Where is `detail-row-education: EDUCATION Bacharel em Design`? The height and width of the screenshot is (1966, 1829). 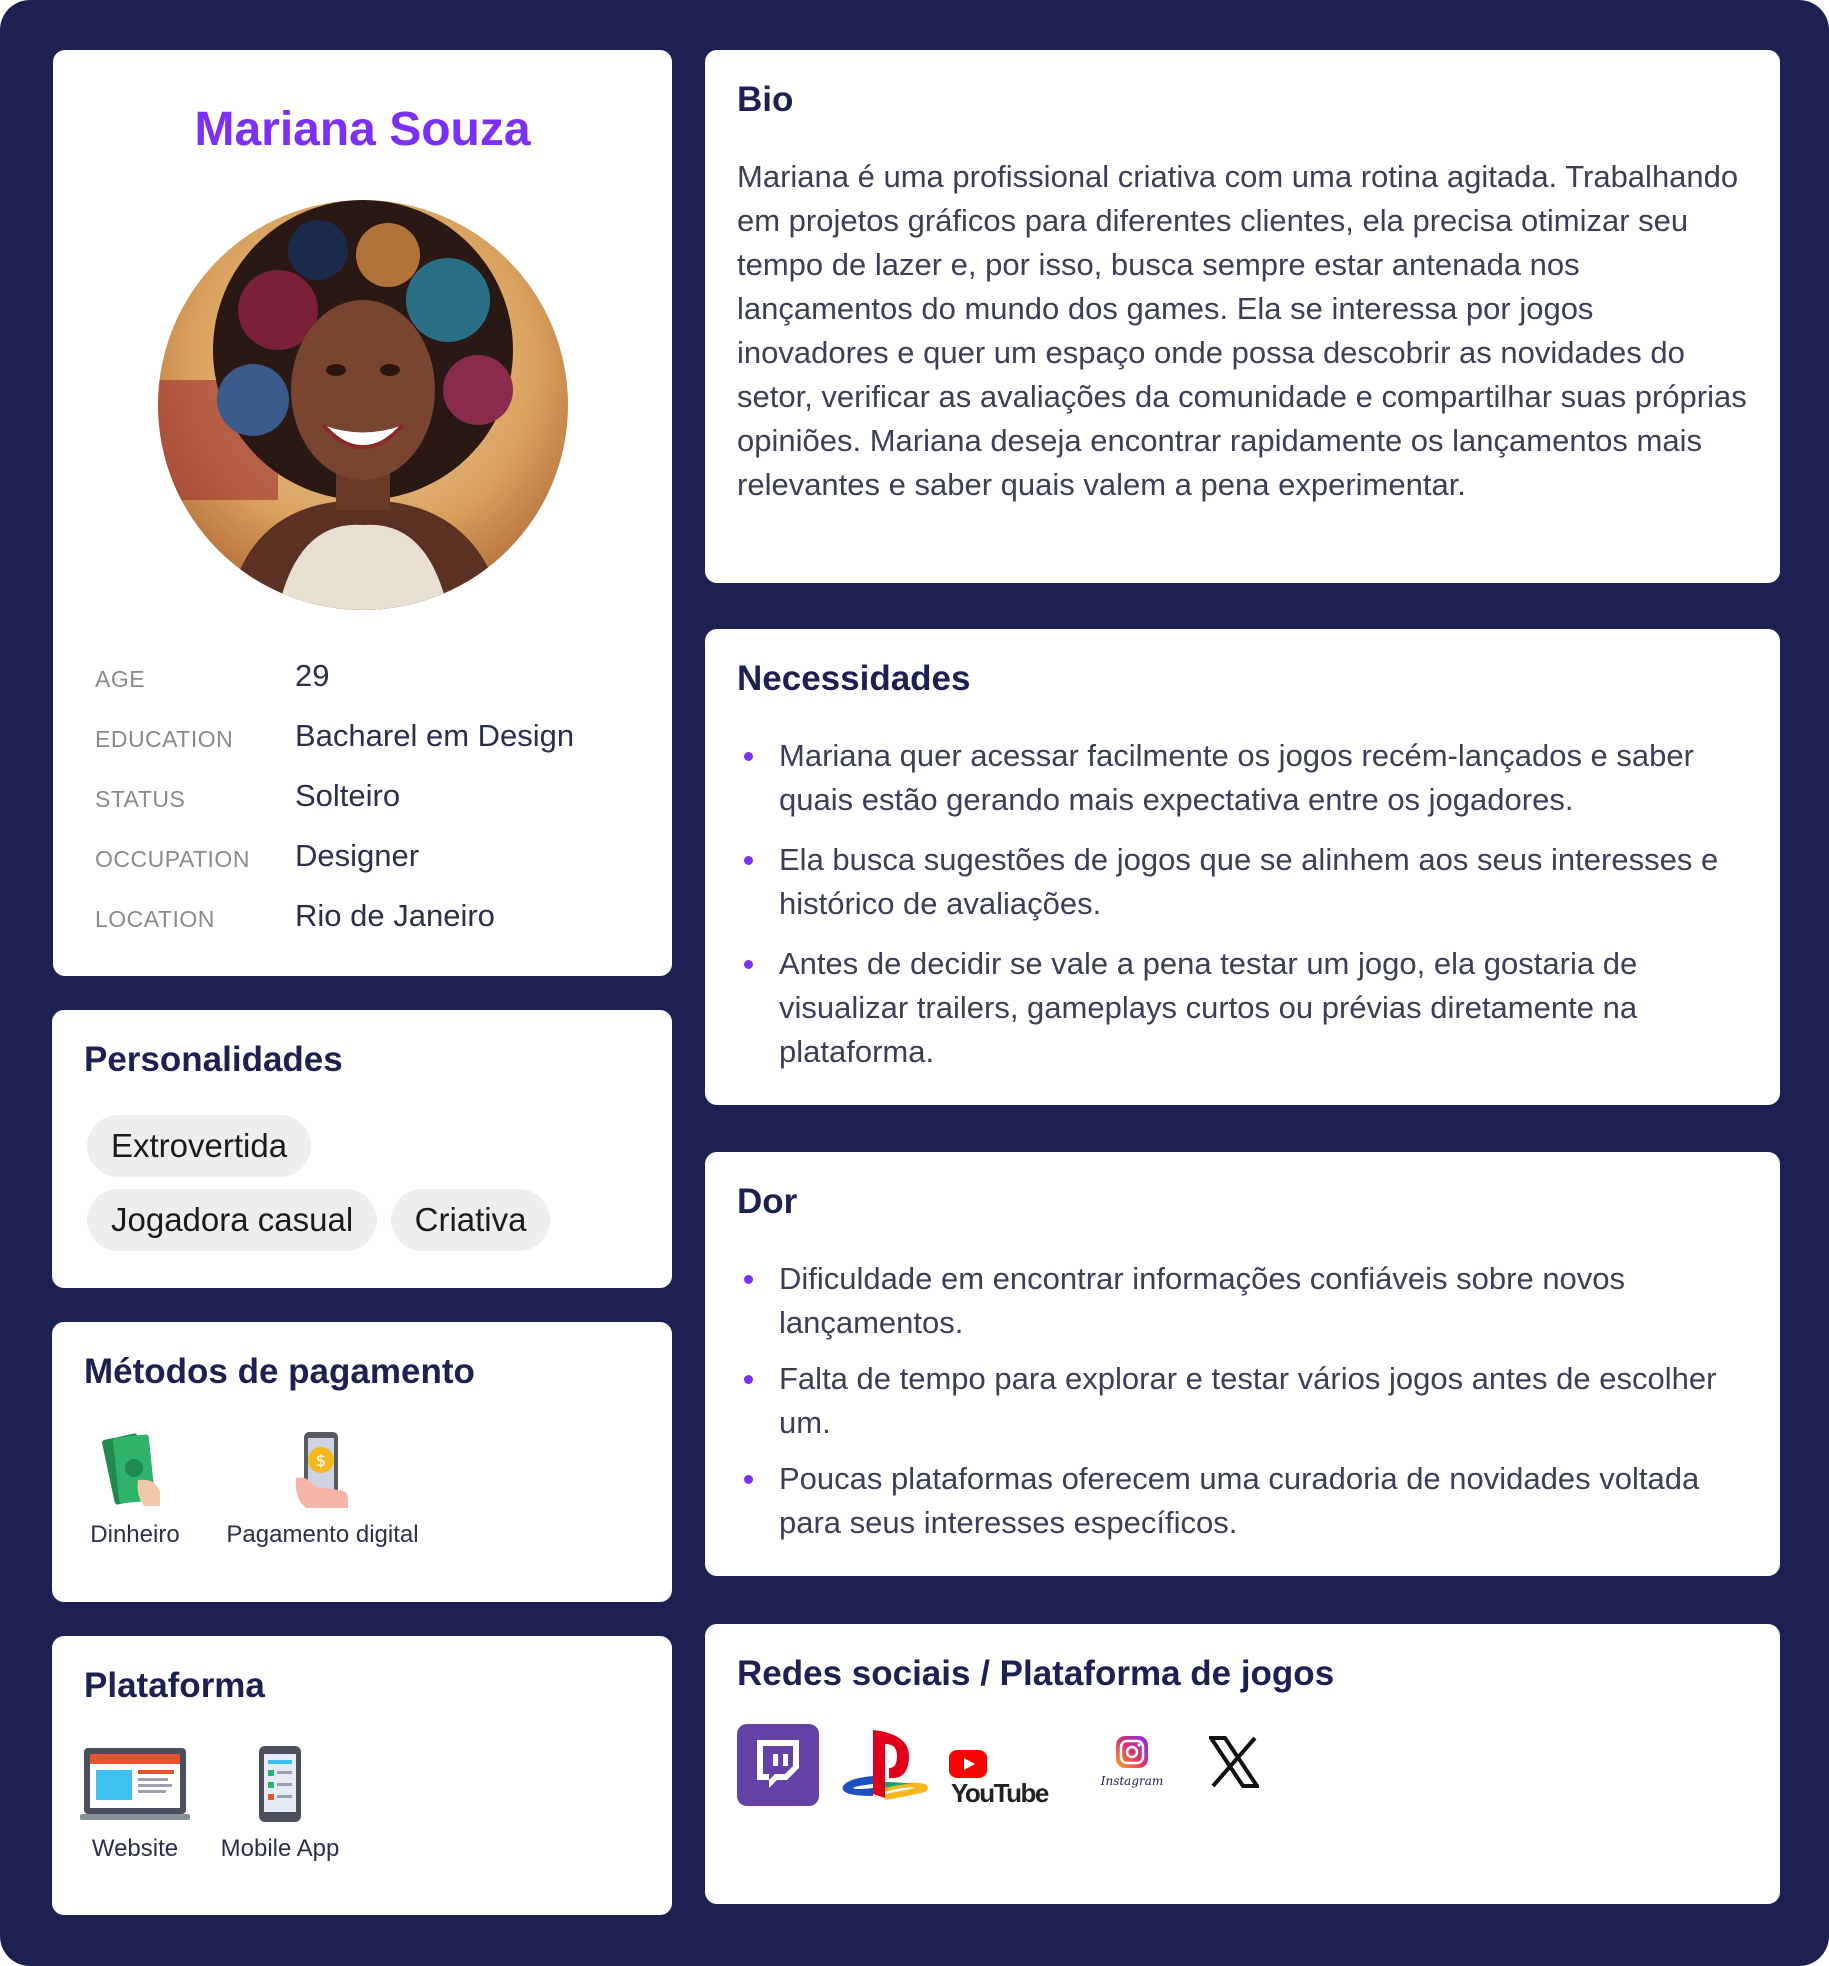 detail-row-education: EDUCATION Bacharel em Design is located at coordinates (375, 740).